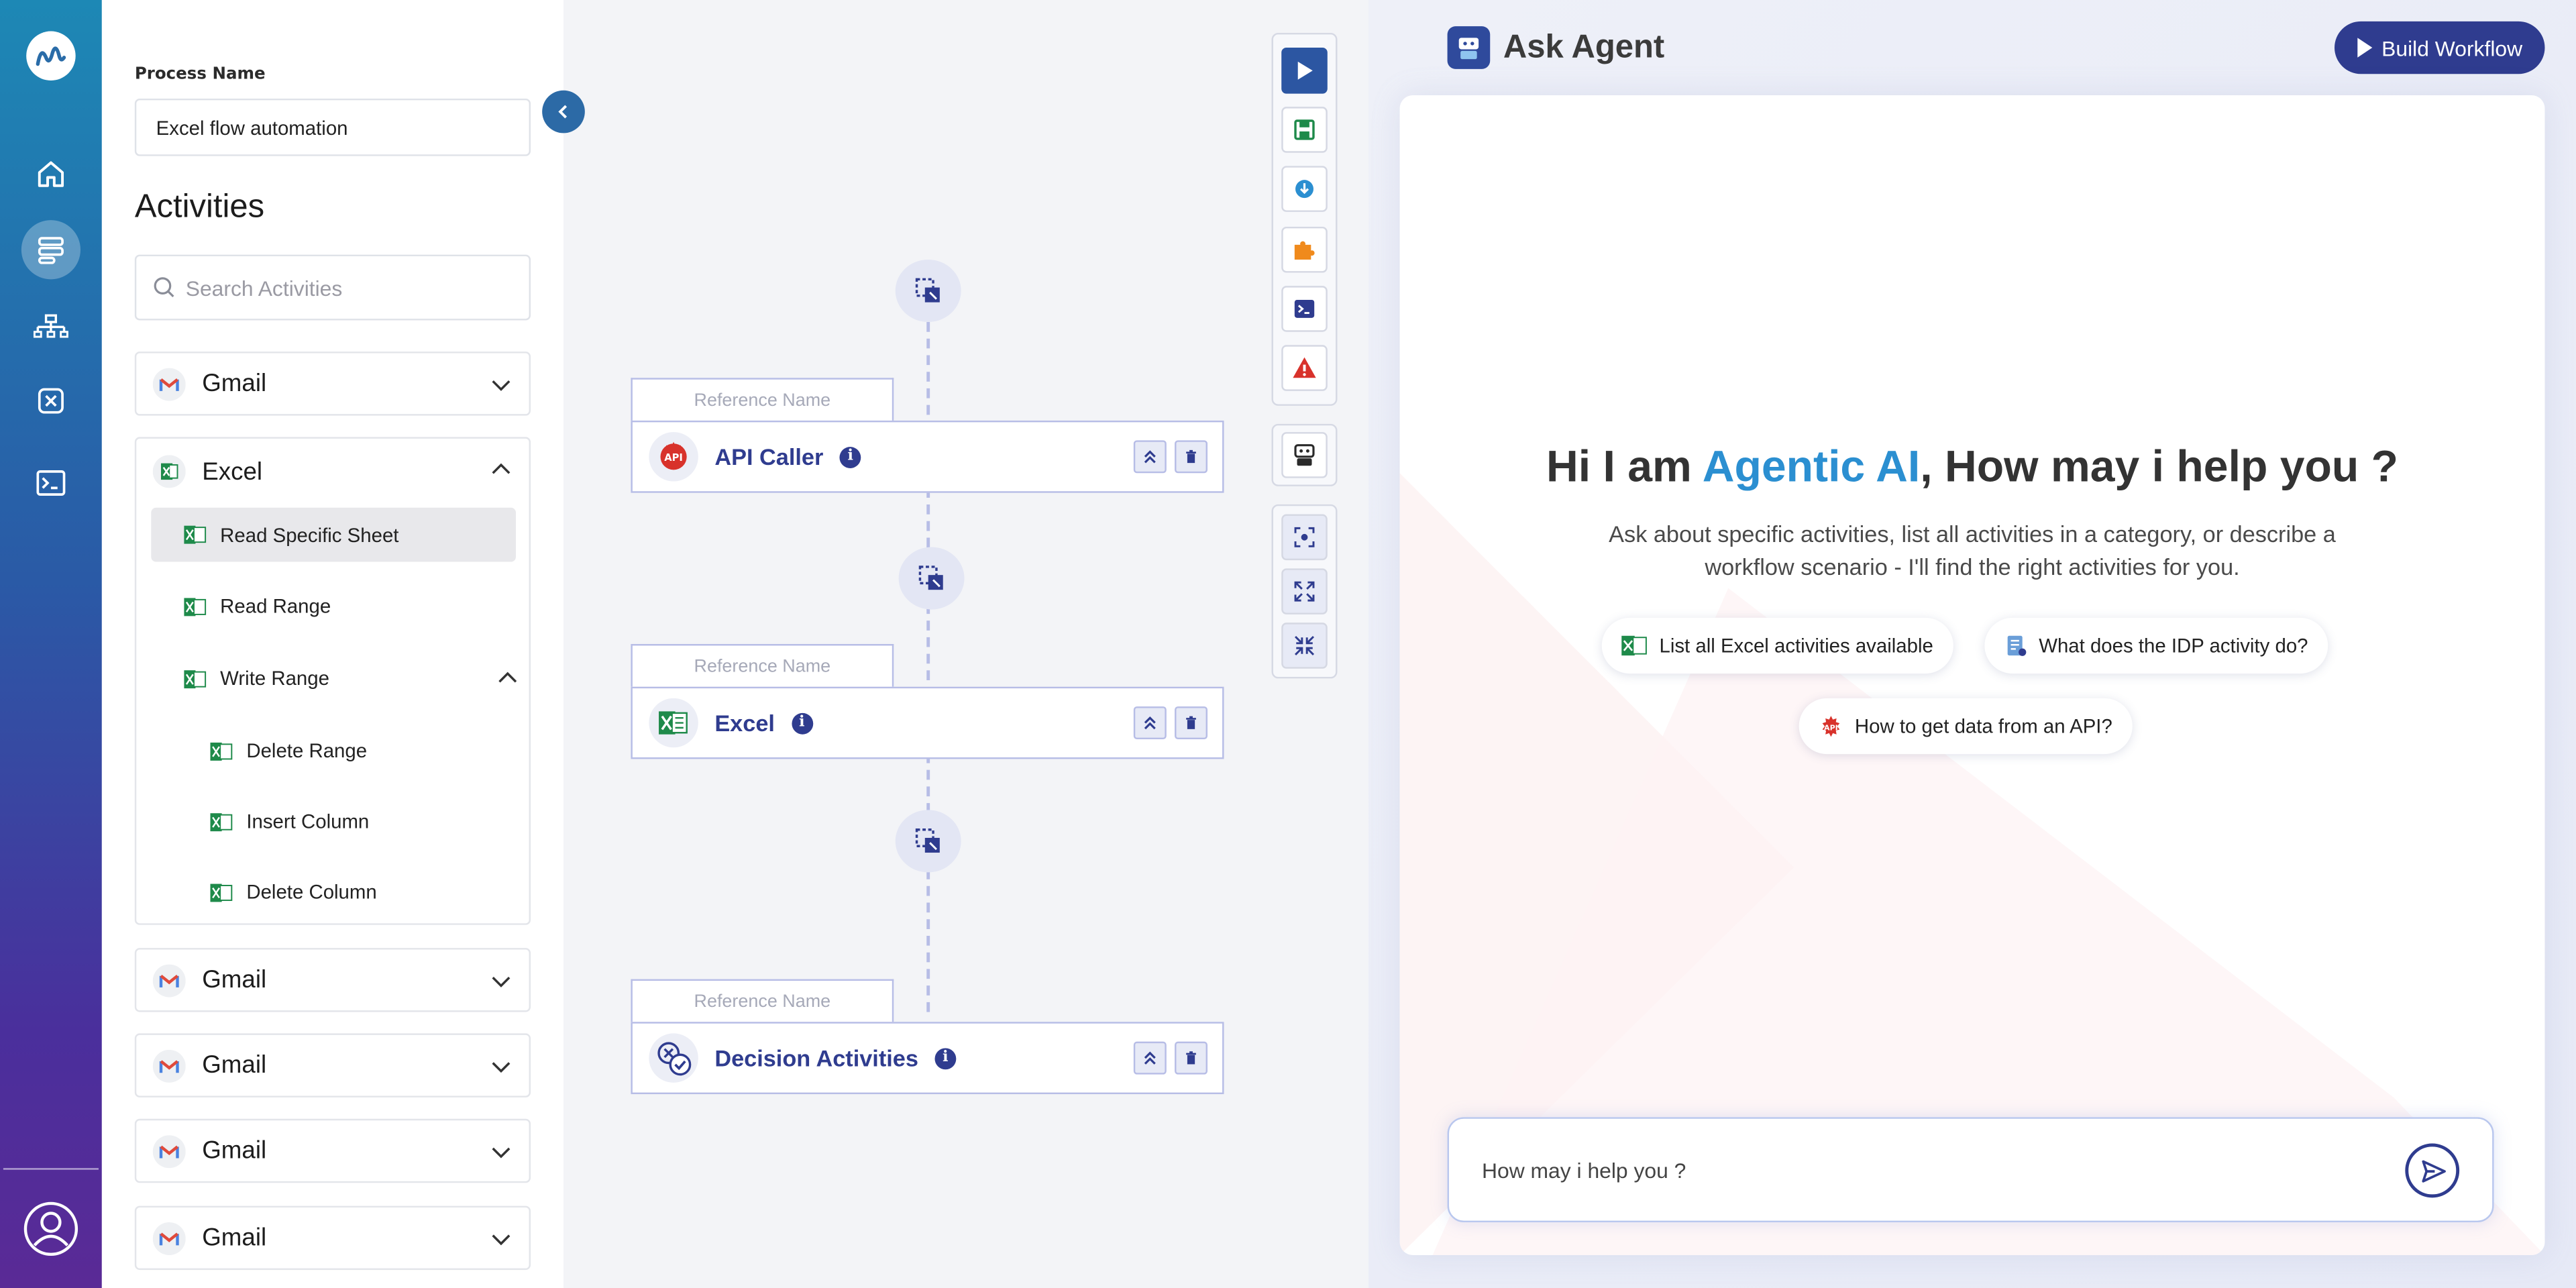 This screenshot has height=1288, width=2576. Describe the element at coordinates (332, 471) in the screenshot. I see `excel-group-header: Excel` at that location.